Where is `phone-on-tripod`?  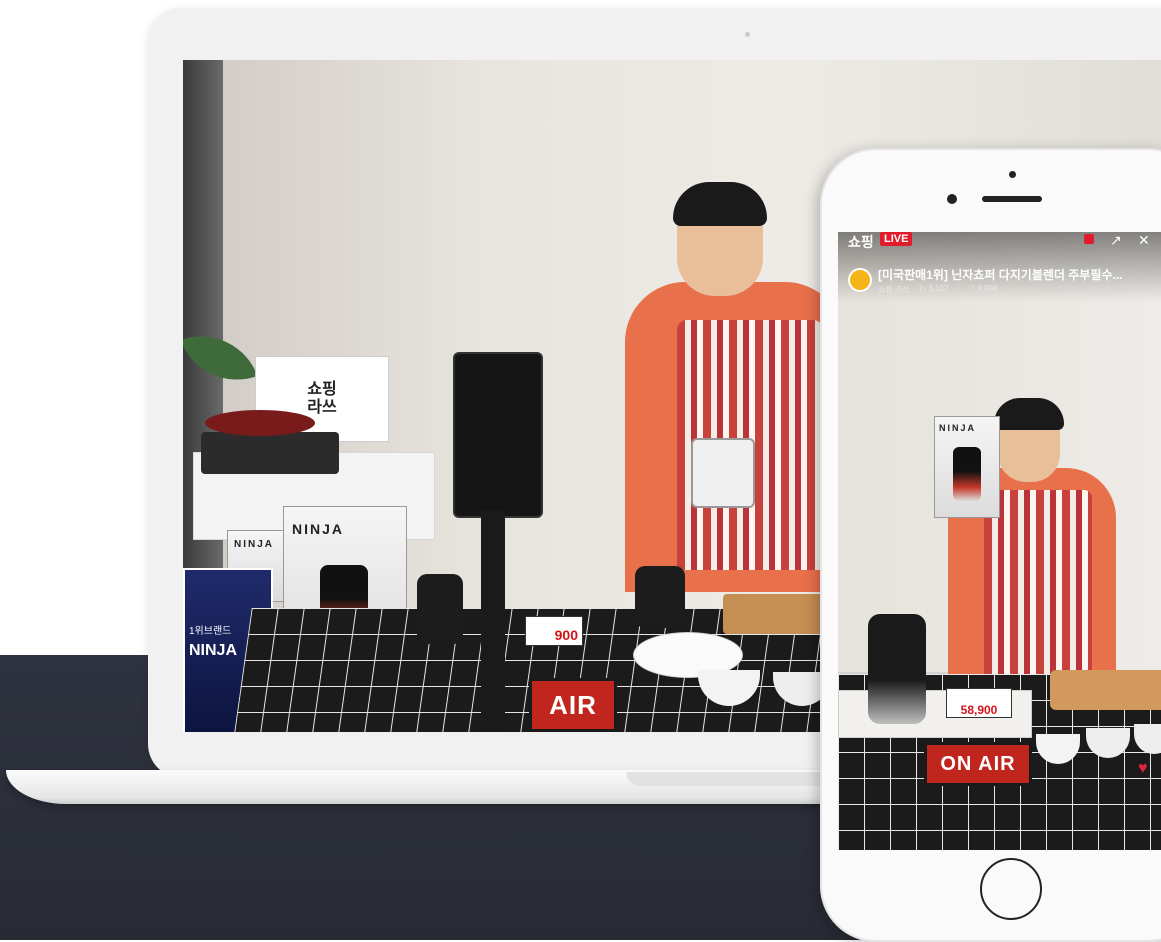
phone-on-tripod is located at coordinates (498, 435).